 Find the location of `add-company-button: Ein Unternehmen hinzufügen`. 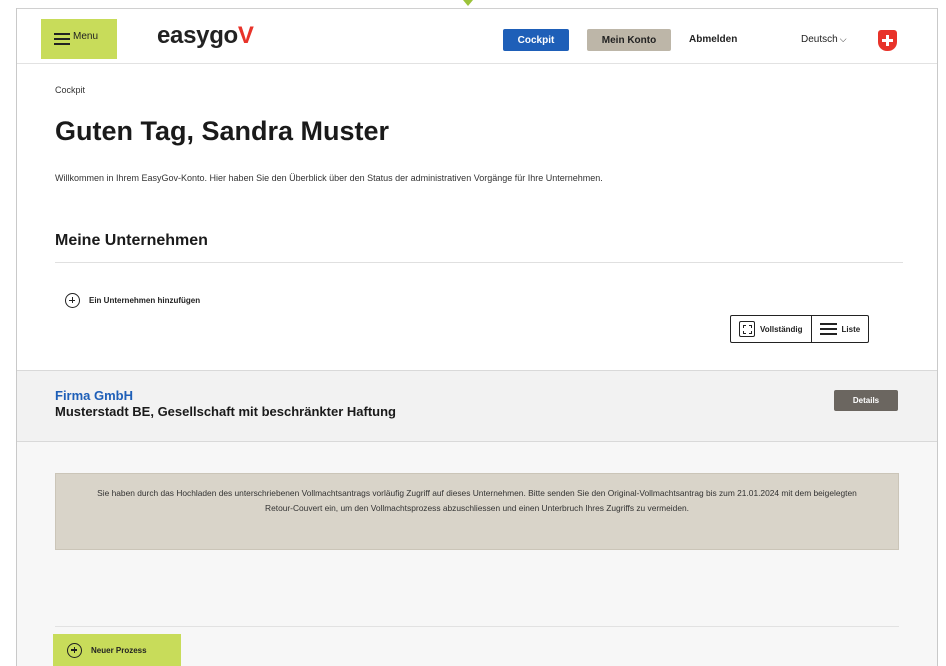

add-company-button: Ein Unternehmen hinzufügen is located at coordinates (132, 300).